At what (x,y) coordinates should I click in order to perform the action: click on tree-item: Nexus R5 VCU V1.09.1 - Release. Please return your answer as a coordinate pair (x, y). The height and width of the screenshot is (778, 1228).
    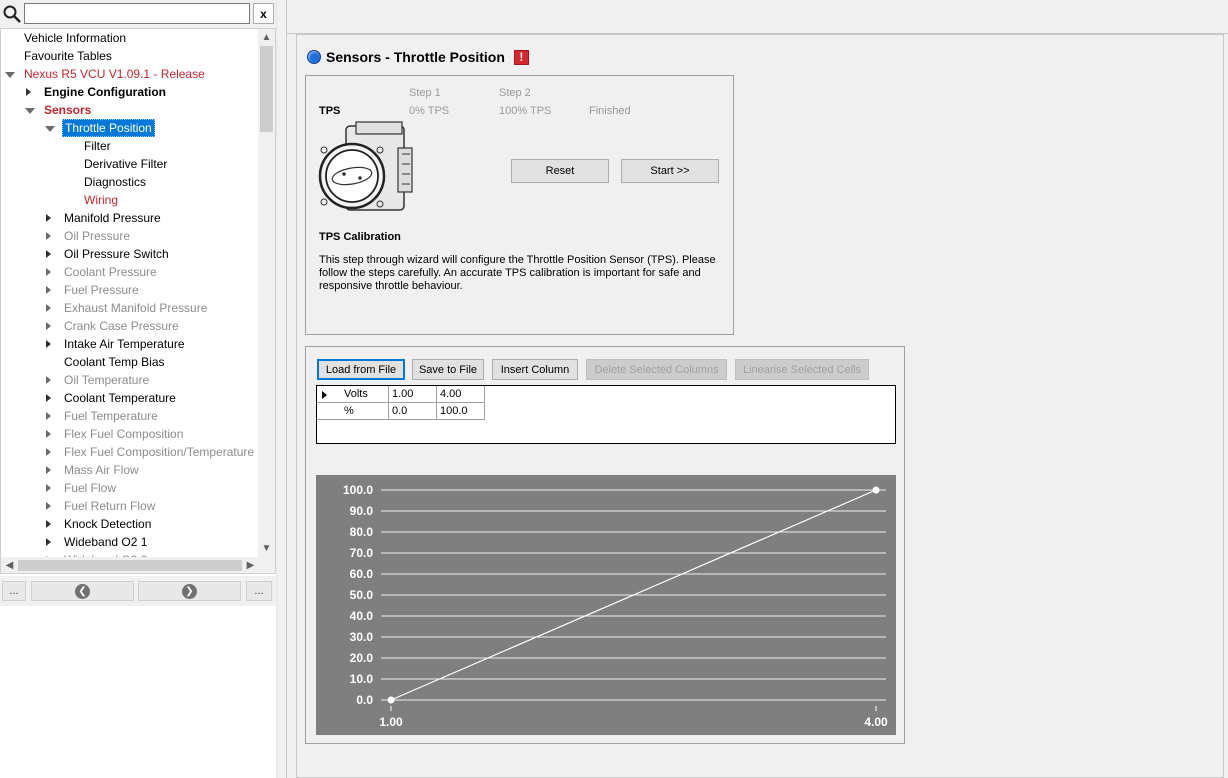
    Looking at the image, I should click on (130, 74).